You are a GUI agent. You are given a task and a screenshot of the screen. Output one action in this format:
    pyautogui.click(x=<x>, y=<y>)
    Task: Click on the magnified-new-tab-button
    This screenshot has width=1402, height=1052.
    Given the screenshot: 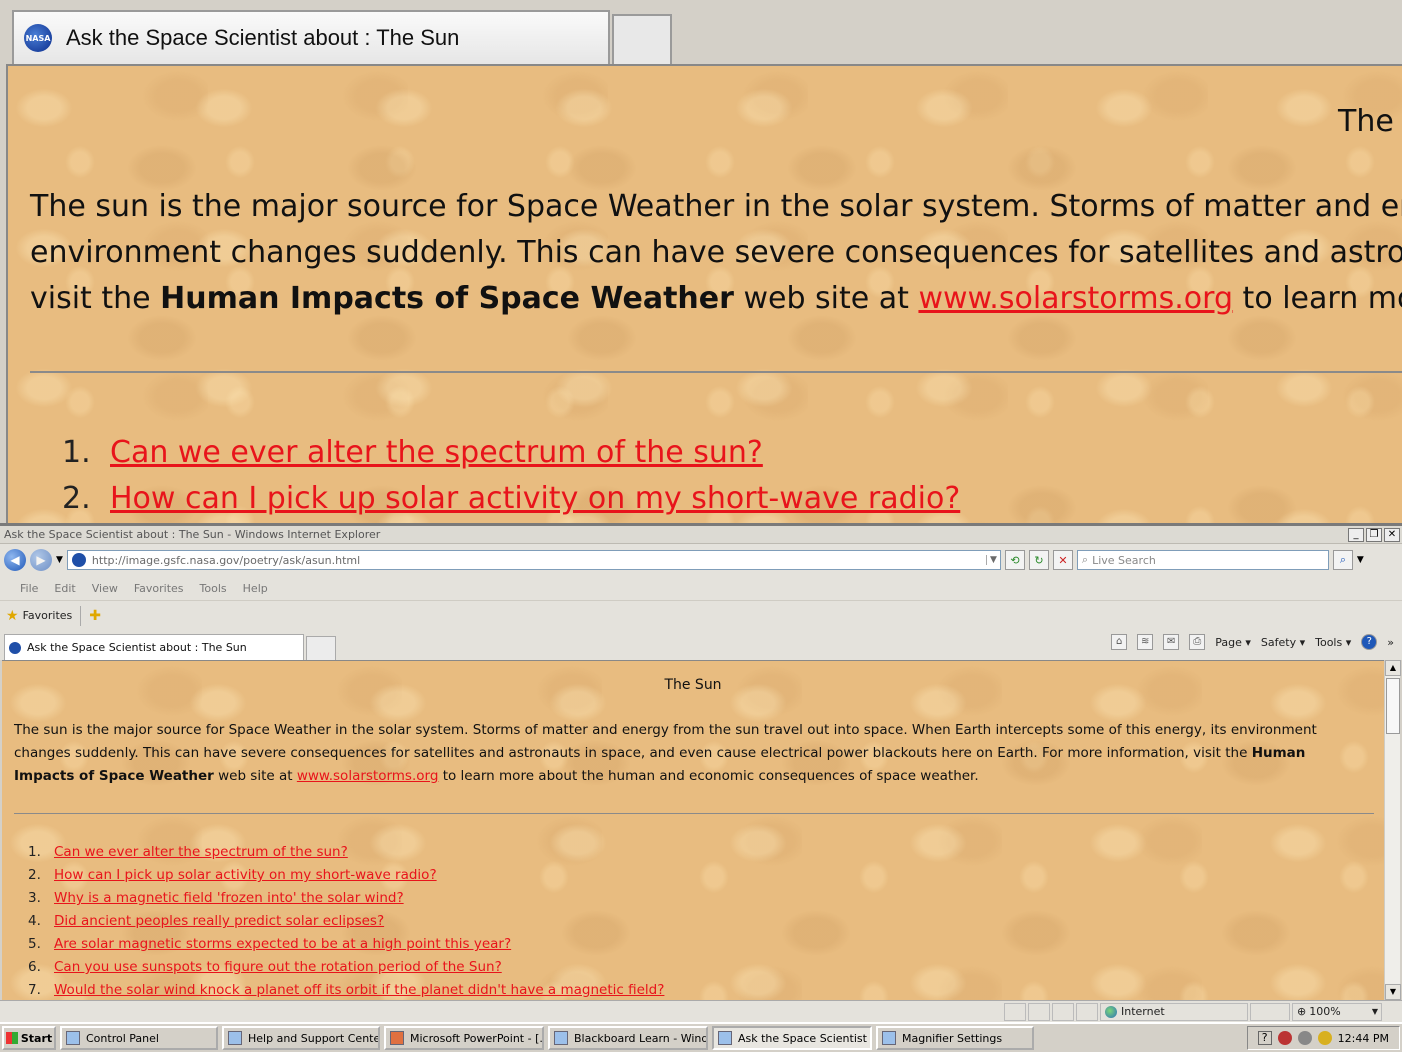 What is the action you would take?
    pyautogui.click(x=642, y=39)
    